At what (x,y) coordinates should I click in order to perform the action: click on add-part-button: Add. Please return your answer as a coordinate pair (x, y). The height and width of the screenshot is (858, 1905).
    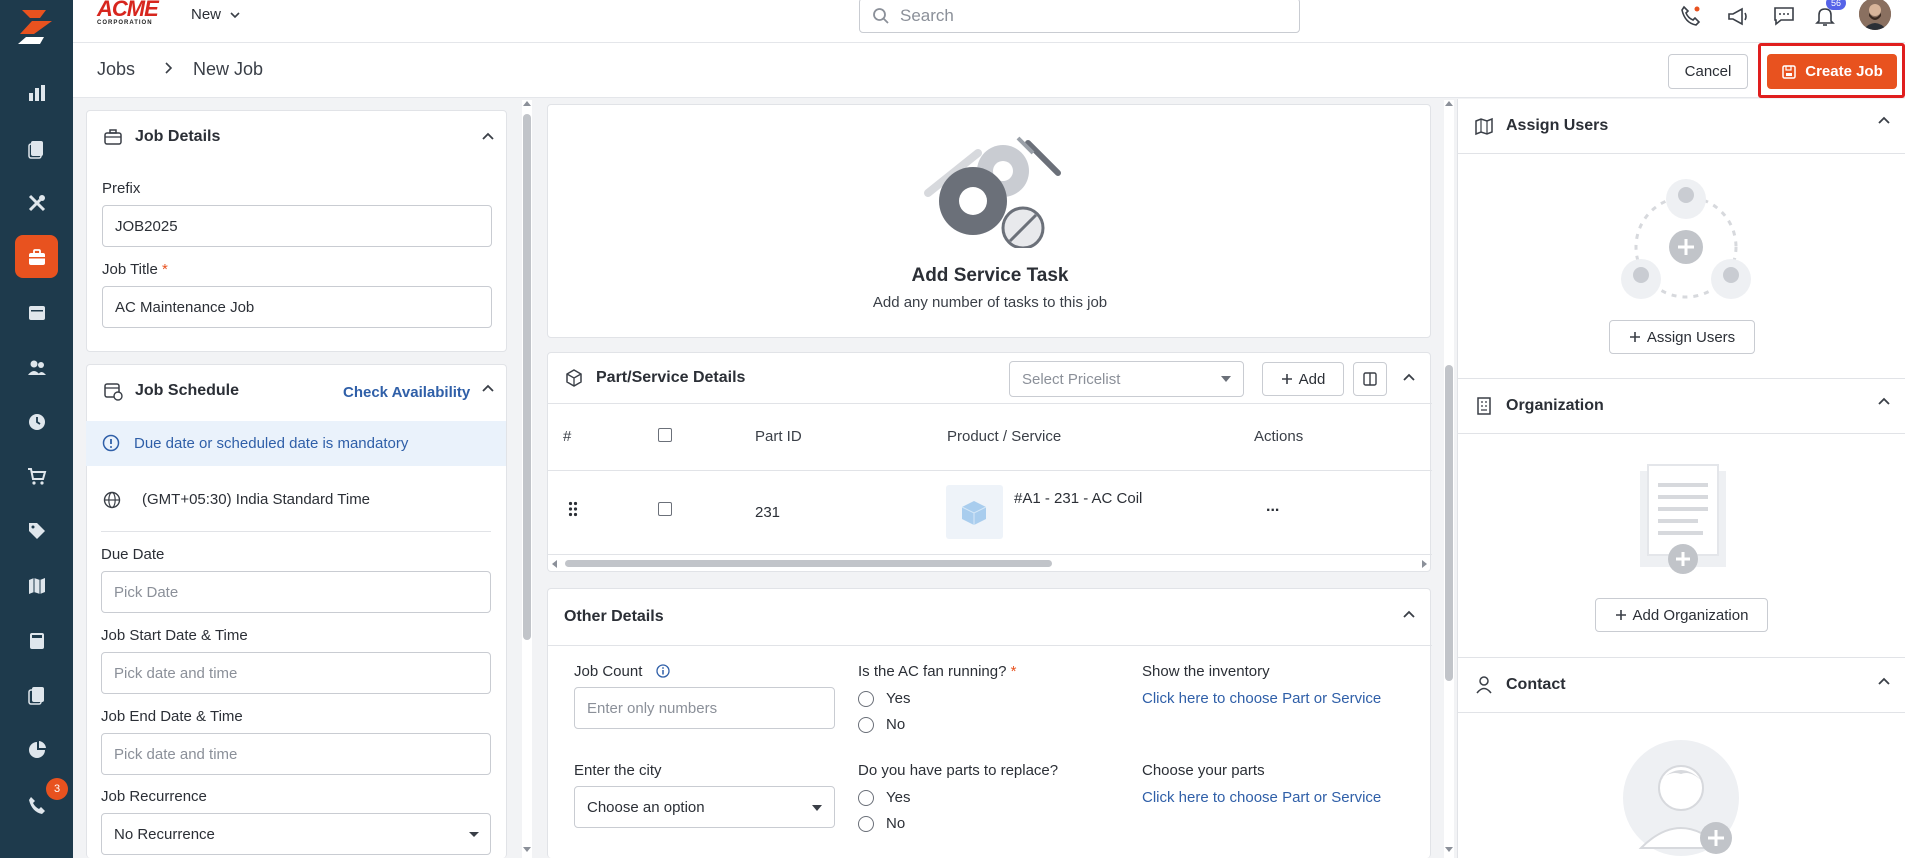
    Looking at the image, I should click on (1303, 379).